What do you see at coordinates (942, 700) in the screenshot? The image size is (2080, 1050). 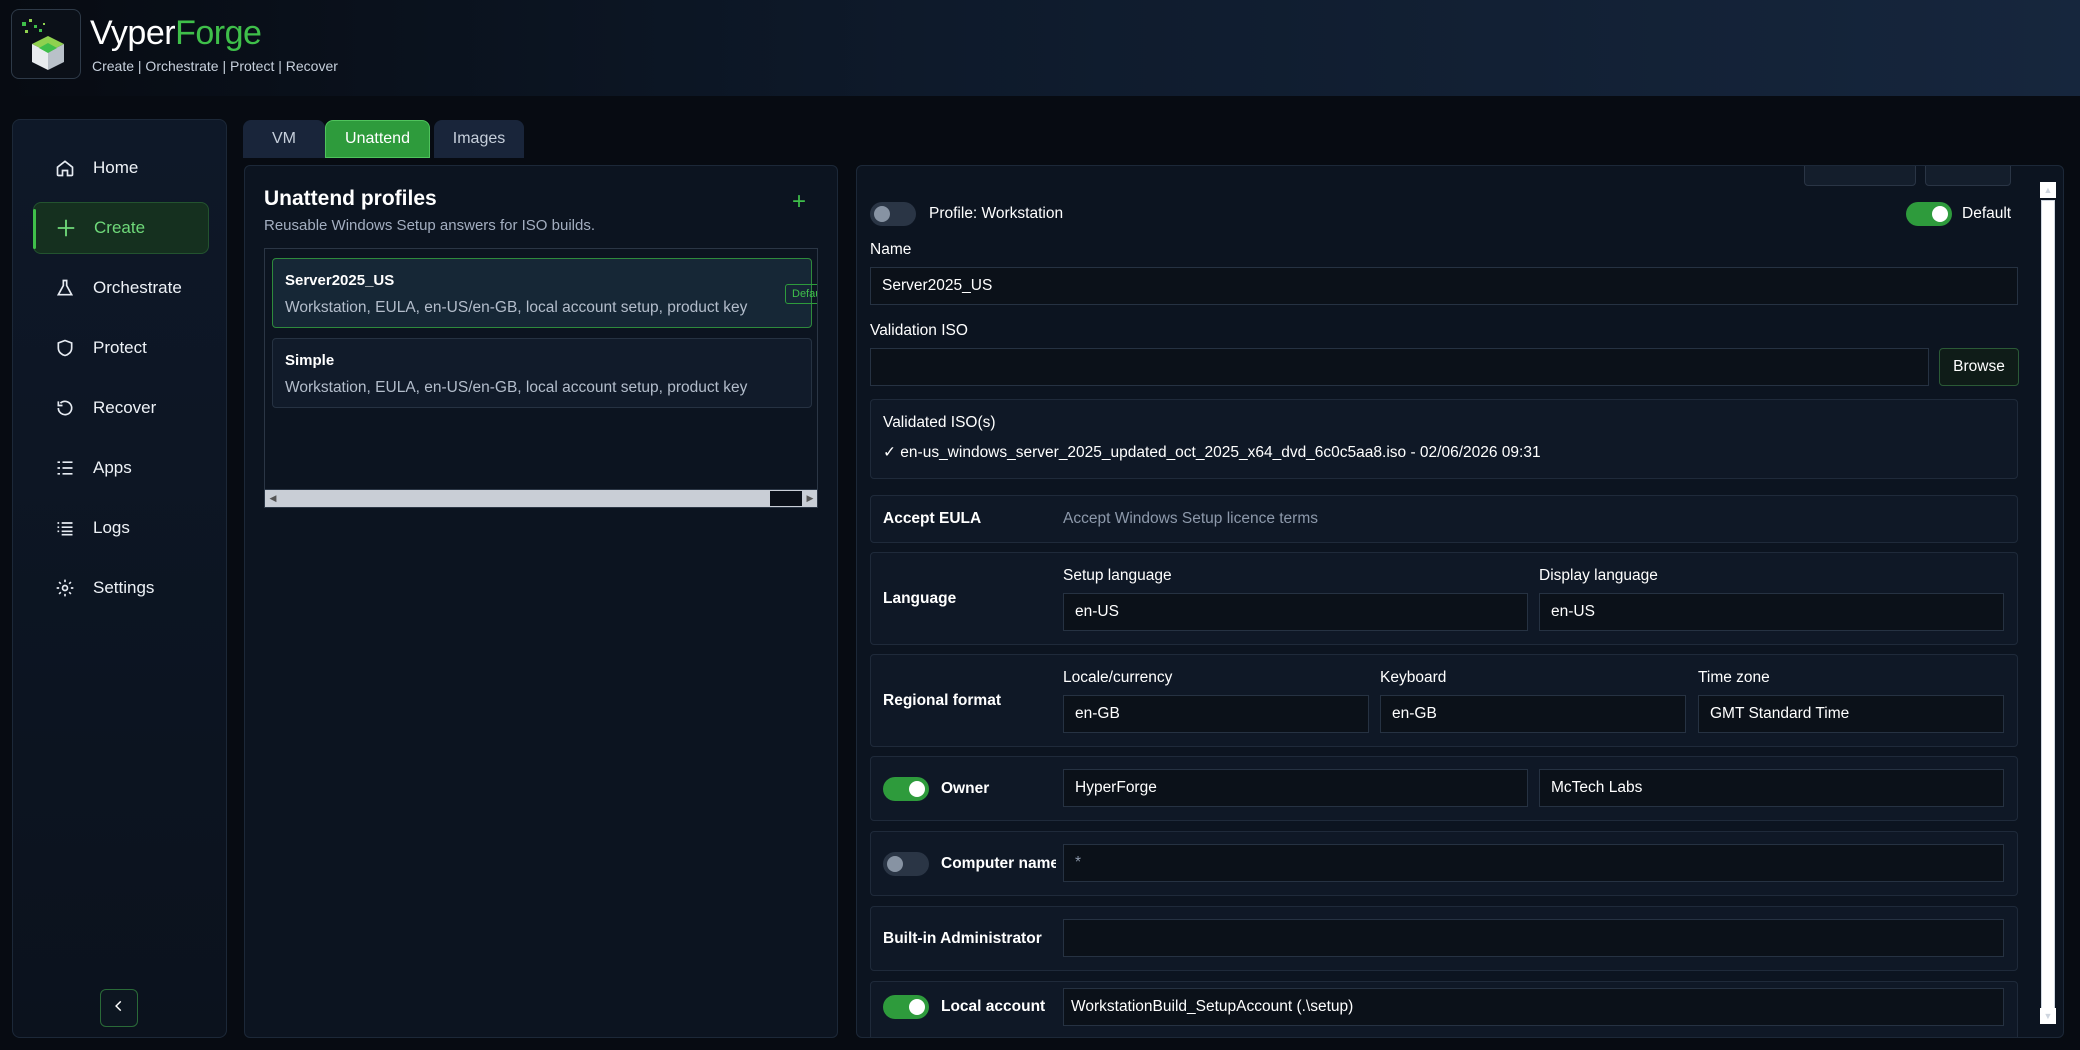 I see `regional-format-label: Regional format` at bounding box center [942, 700].